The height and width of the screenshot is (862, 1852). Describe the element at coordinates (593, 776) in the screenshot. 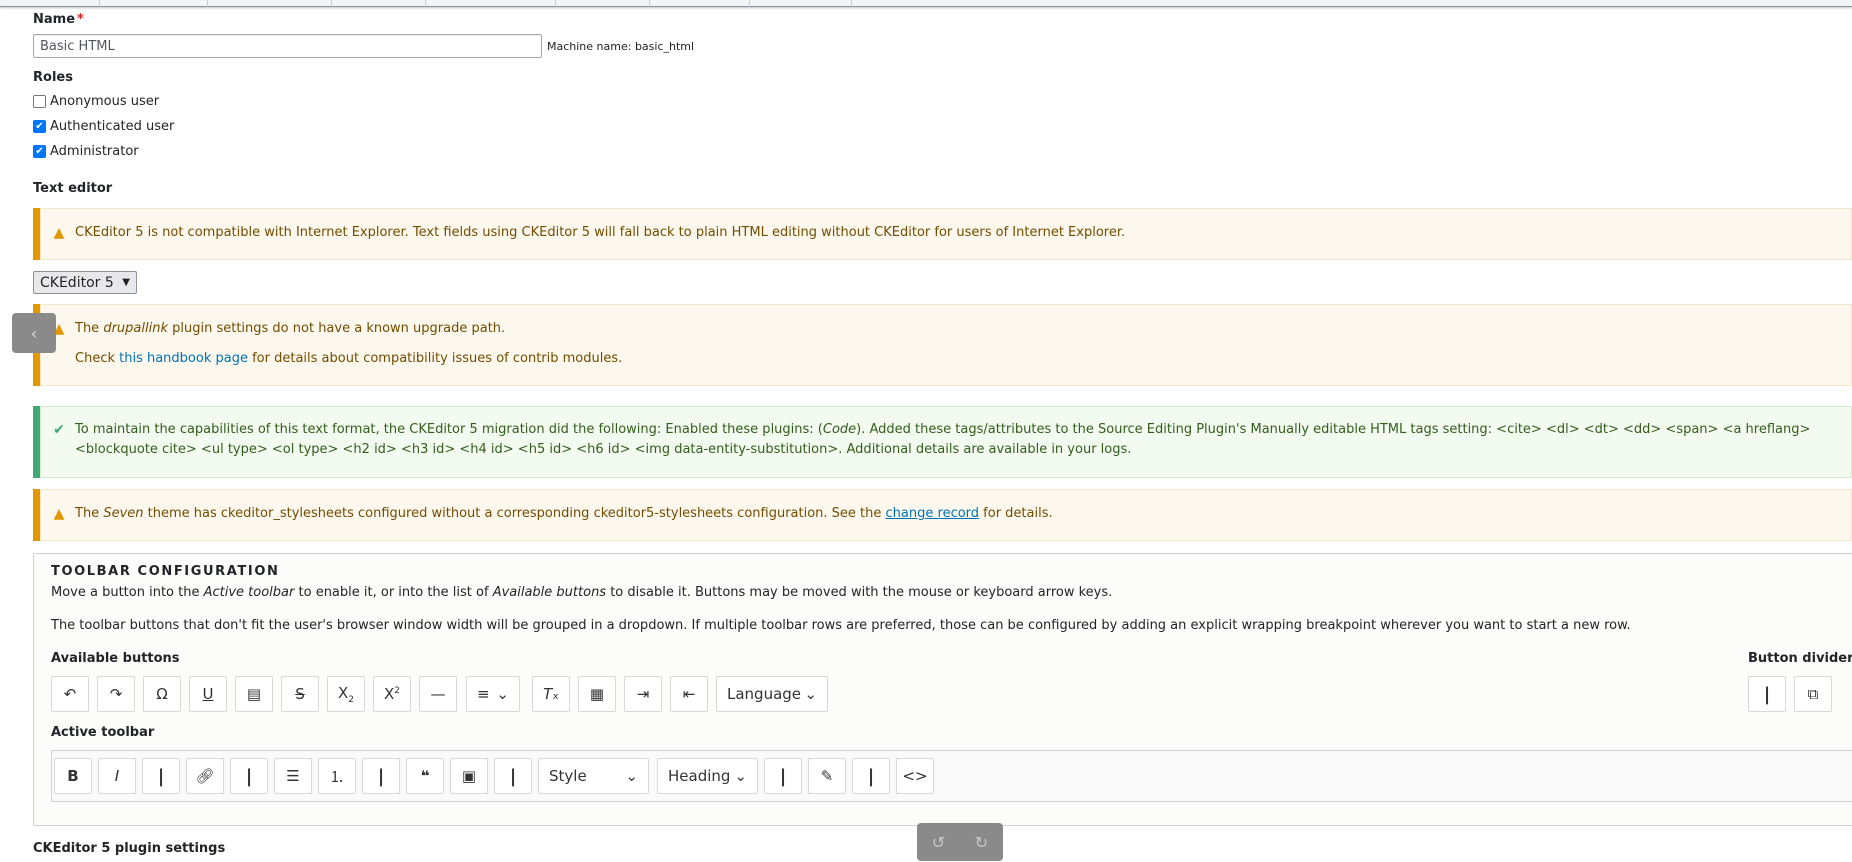

I see `style-dropdown: Style ⌄` at that location.